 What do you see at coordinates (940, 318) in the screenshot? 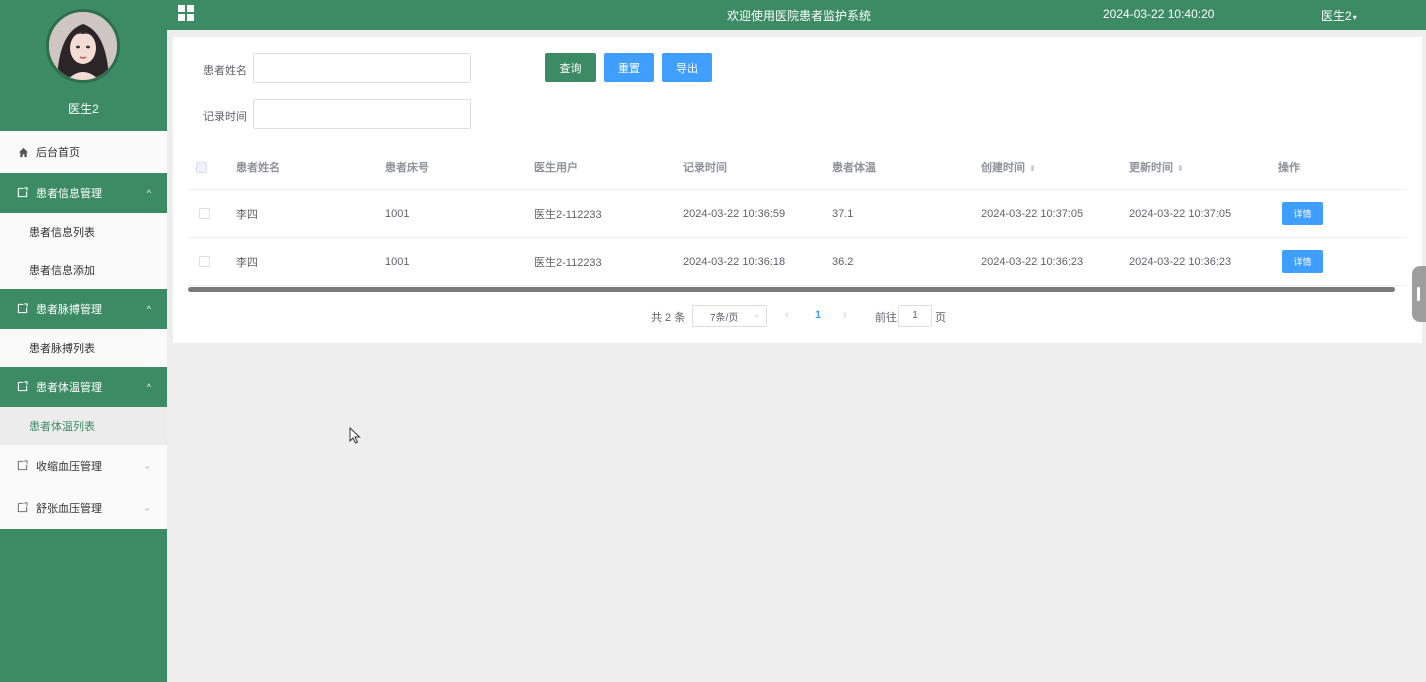
I see `page-unit-label: 页` at bounding box center [940, 318].